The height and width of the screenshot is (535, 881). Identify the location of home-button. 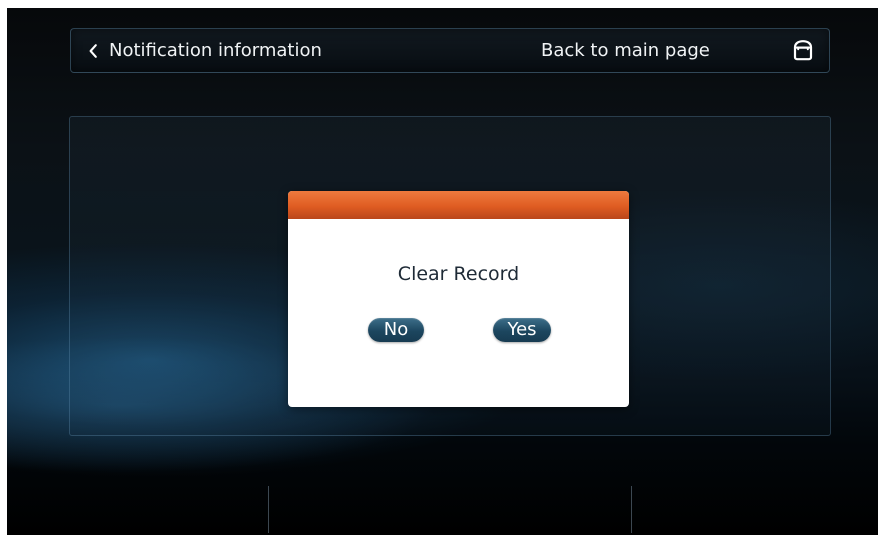
(803, 52).